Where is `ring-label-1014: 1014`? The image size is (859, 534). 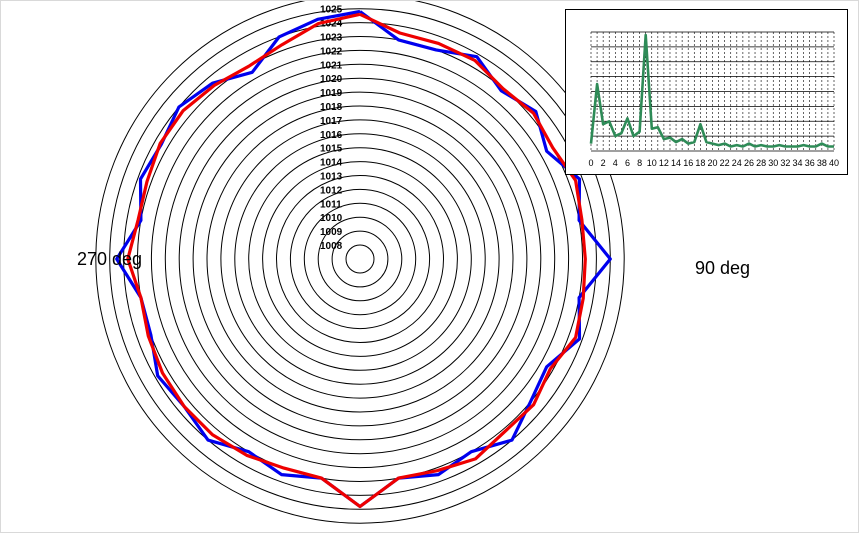 ring-label-1014: 1014 is located at coordinates (331, 163).